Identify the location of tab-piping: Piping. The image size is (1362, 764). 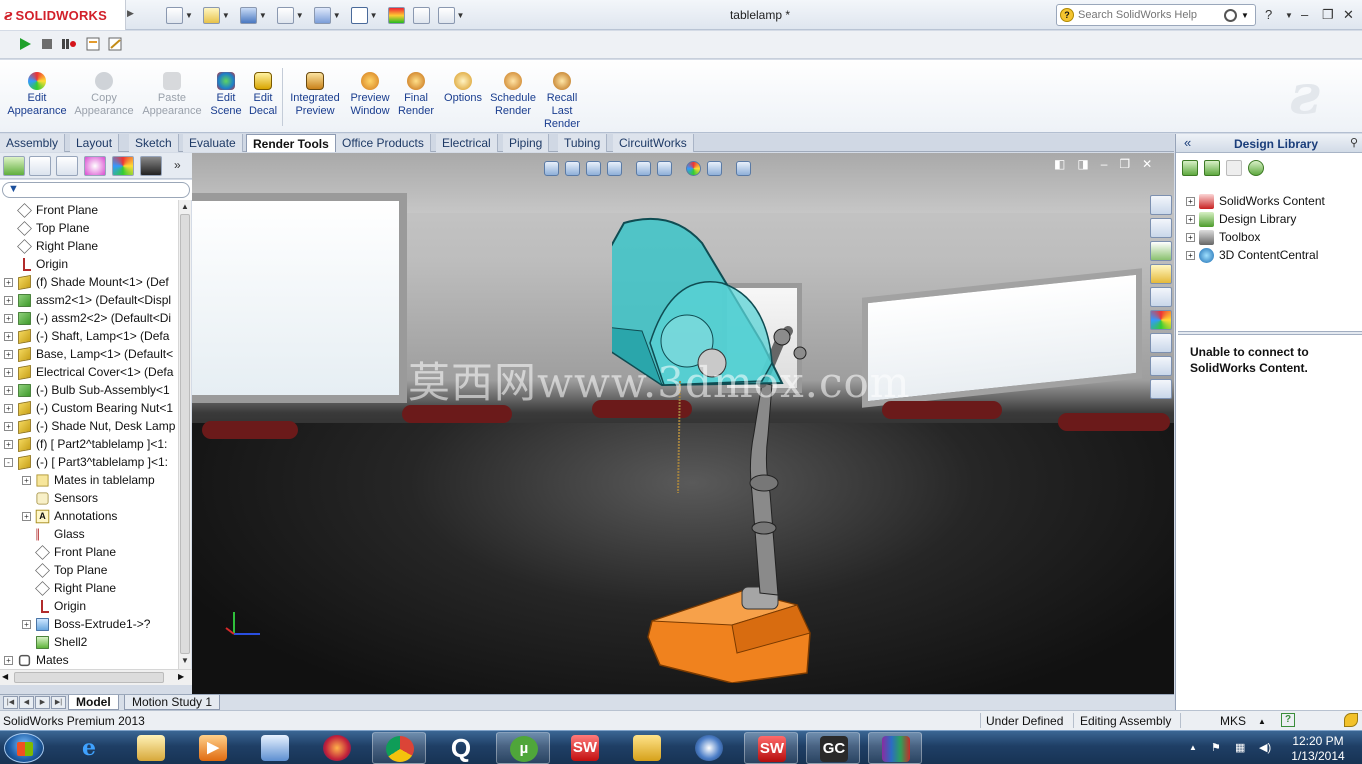
(526, 143).